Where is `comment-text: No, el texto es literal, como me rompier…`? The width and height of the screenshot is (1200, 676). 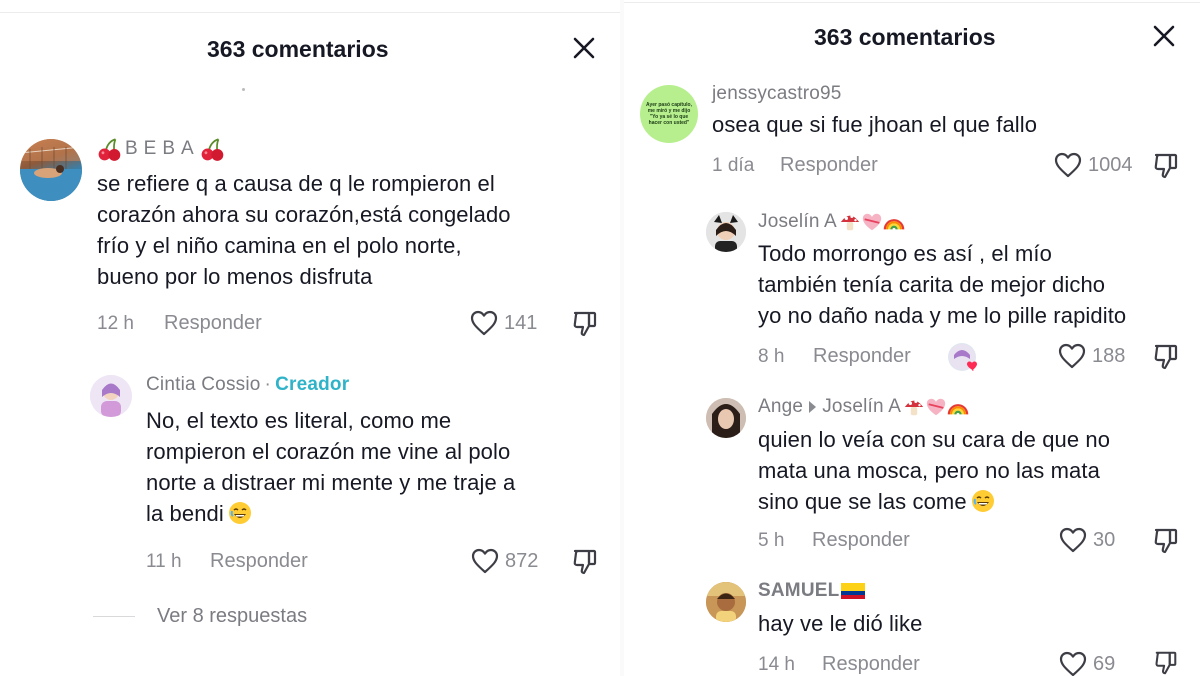
comment-text: No, el texto es literal, como me rompier… is located at coordinates (381, 467).